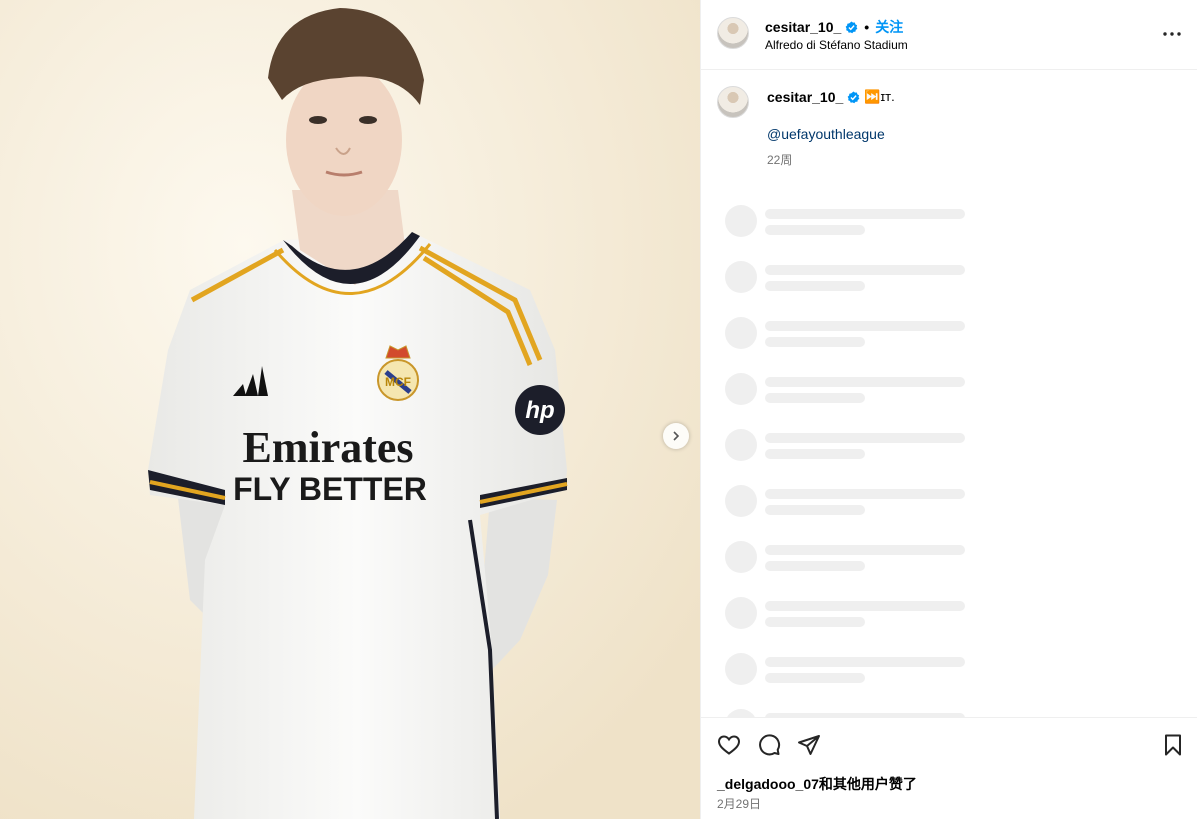 This screenshot has width=1197, height=819. What do you see at coordinates (733, 33) in the screenshot?
I see `author-avatar` at bounding box center [733, 33].